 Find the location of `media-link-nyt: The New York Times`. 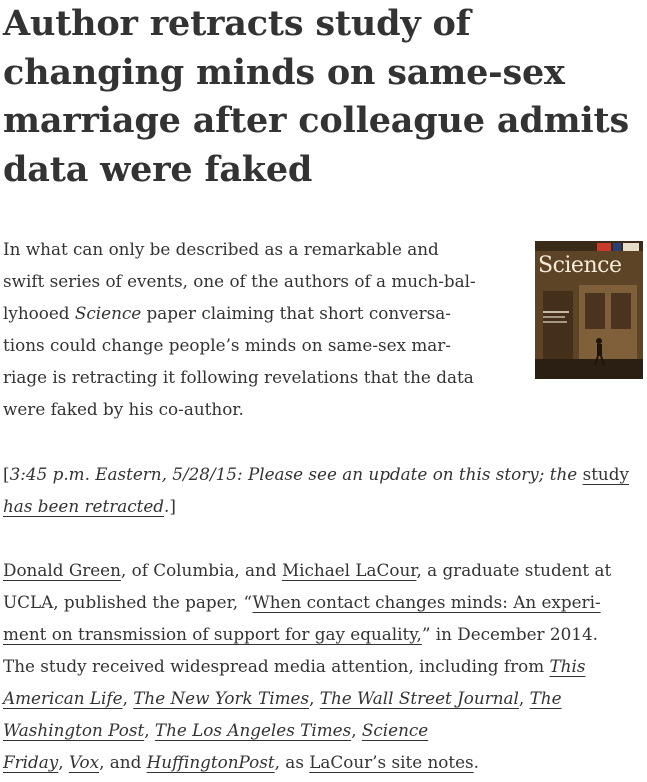

media-link-nyt: The New York Times is located at coordinates (221, 698).